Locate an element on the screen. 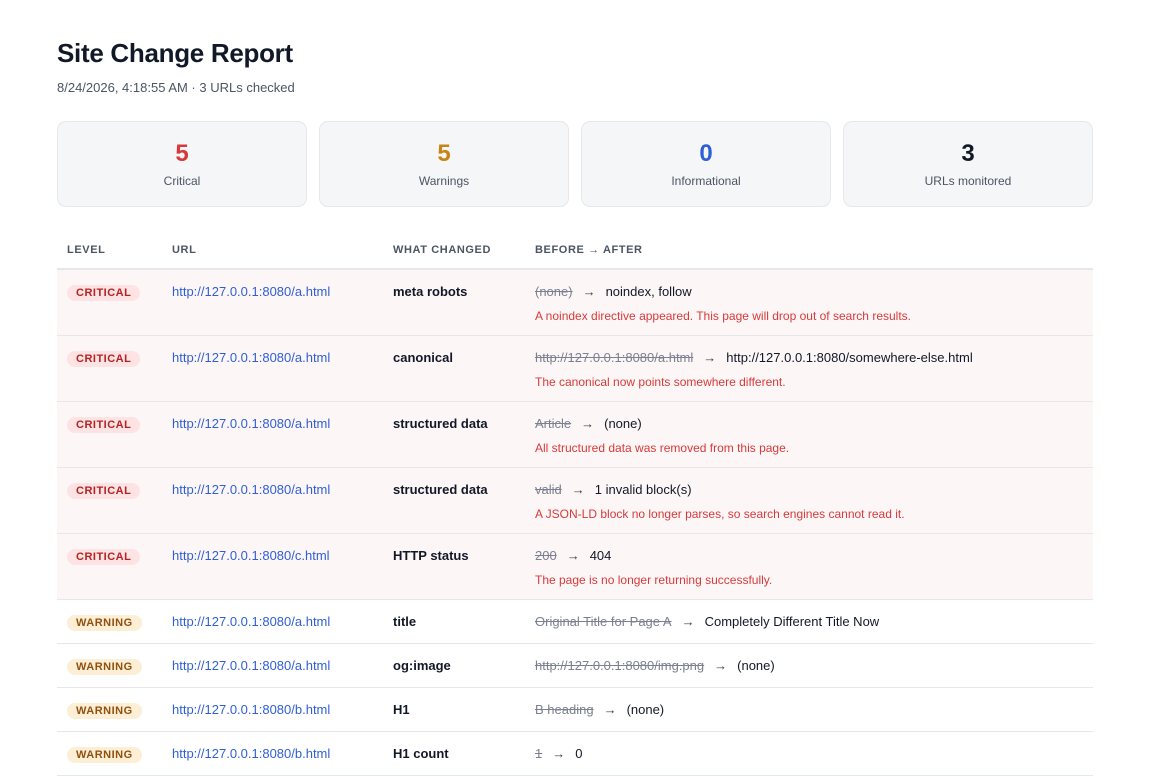 The image size is (1150, 776). column-header-before-after: BEFORE → AFTER is located at coordinates (809, 251).